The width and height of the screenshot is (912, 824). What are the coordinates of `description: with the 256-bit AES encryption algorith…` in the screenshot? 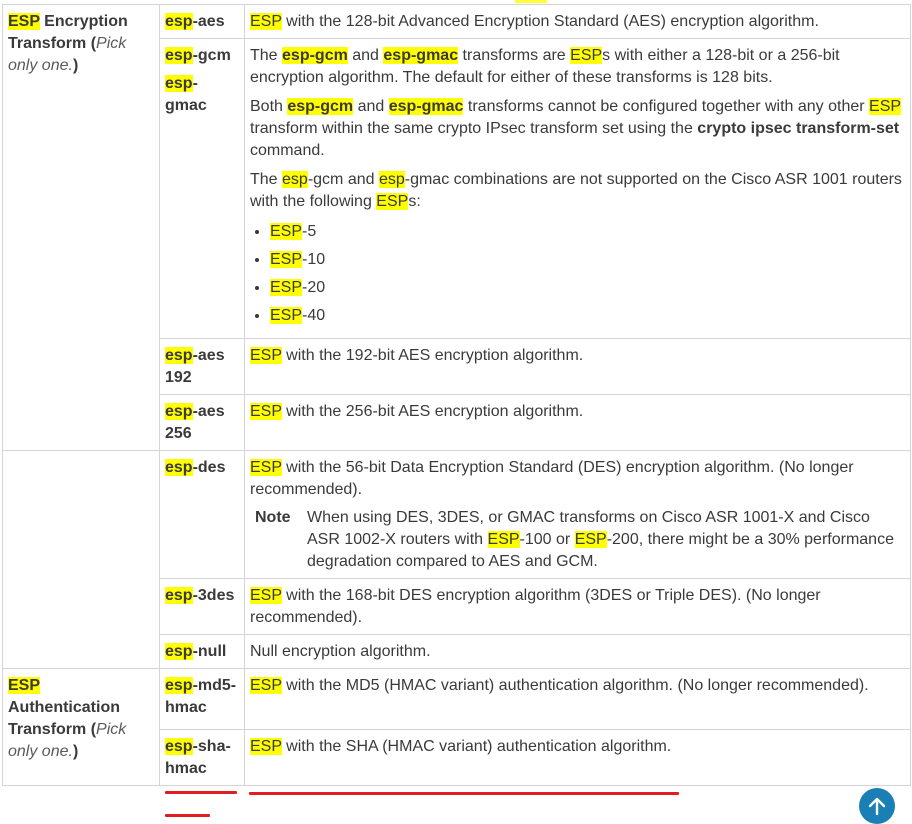 It's located at (432, 411).